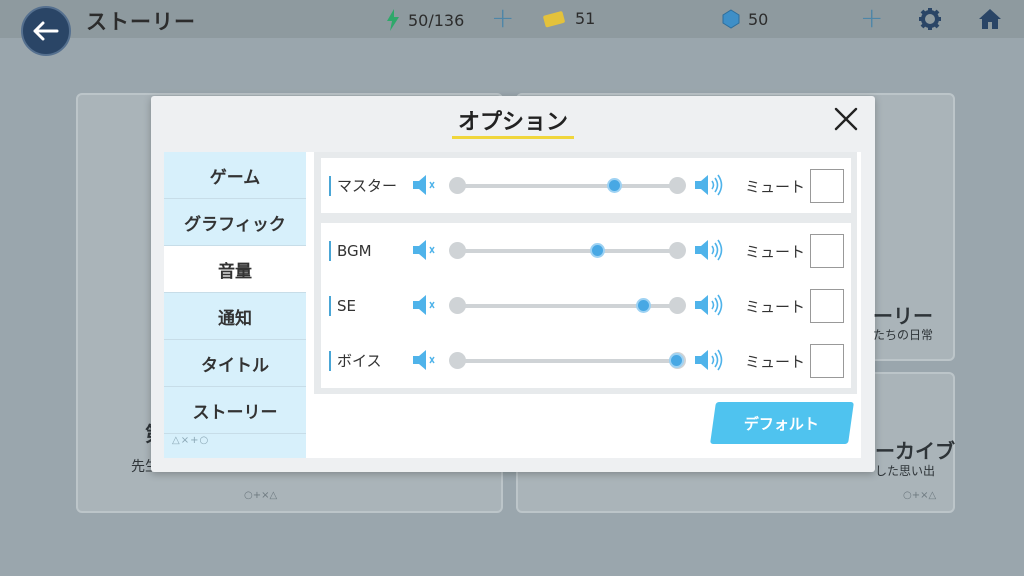  I want to click on crystals-value: 50, so click(758, 19).